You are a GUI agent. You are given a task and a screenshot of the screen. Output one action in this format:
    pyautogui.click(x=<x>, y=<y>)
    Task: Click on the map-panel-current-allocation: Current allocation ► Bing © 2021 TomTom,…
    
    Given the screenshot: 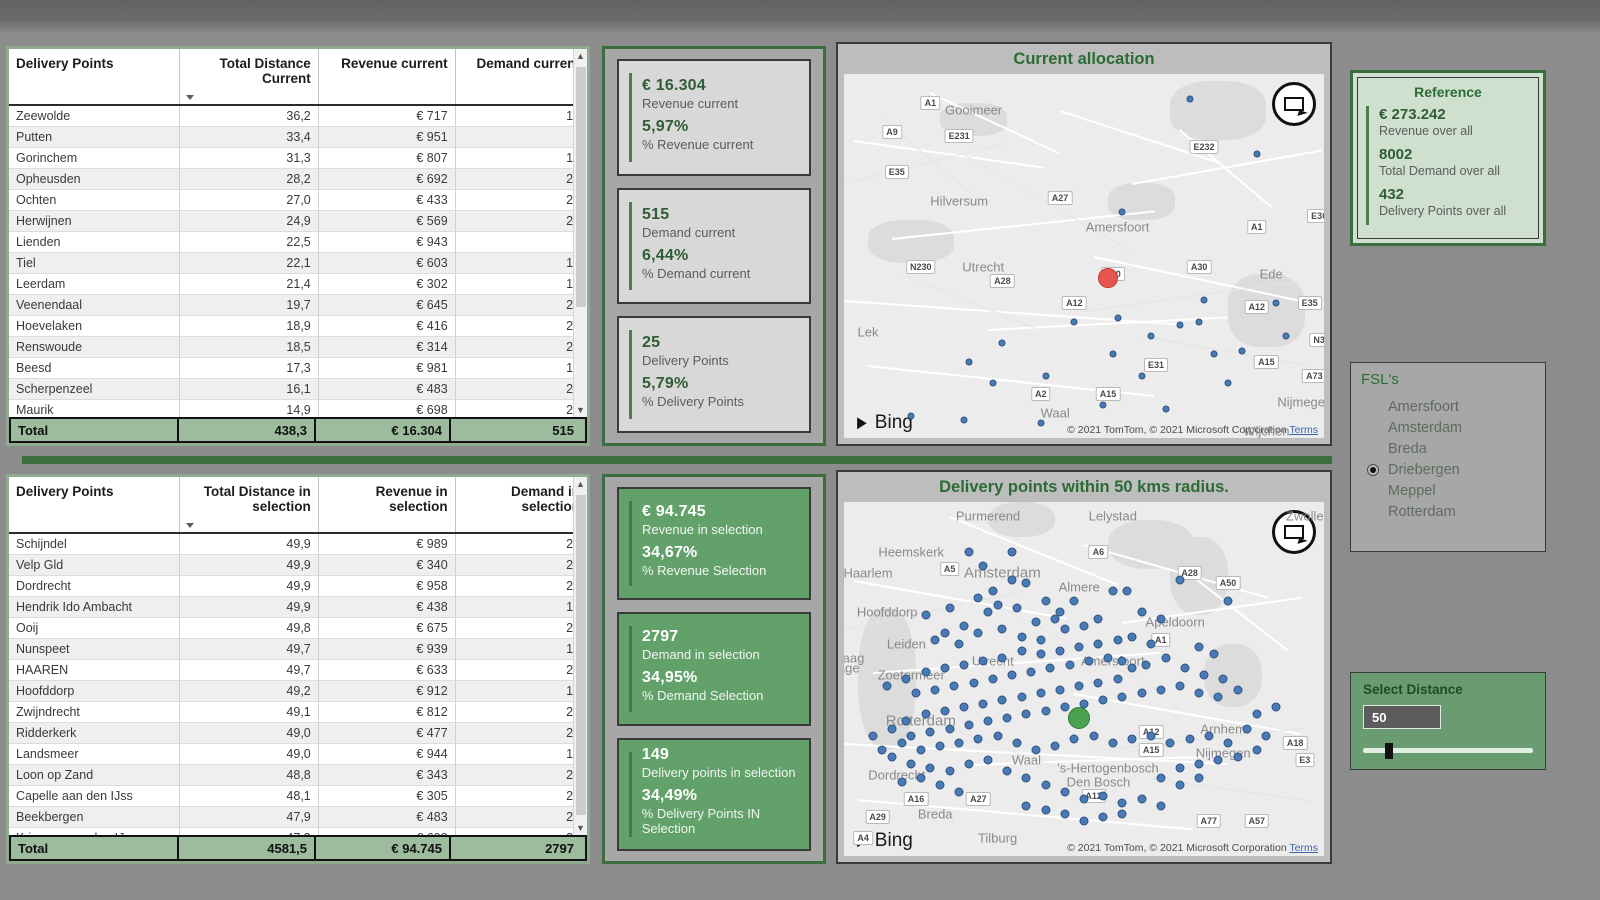 What is the action you would take?
    pyautogui.click(x=1084, y=244)
    